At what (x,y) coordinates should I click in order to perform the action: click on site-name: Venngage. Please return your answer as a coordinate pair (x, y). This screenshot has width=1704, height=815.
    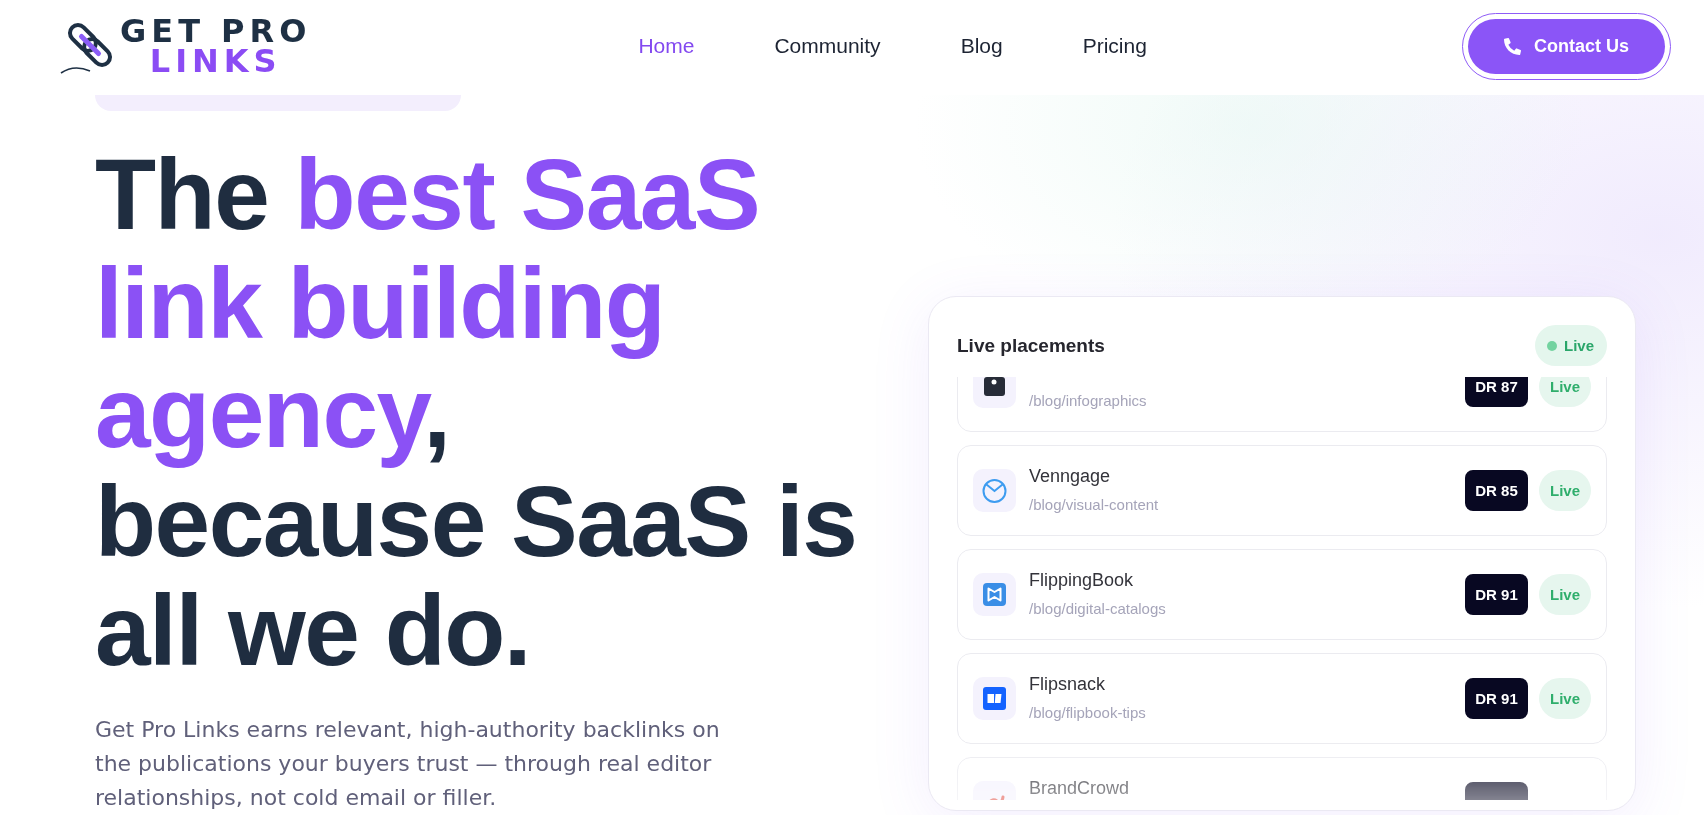
    Looking at the image, I should click on (1070, 476).